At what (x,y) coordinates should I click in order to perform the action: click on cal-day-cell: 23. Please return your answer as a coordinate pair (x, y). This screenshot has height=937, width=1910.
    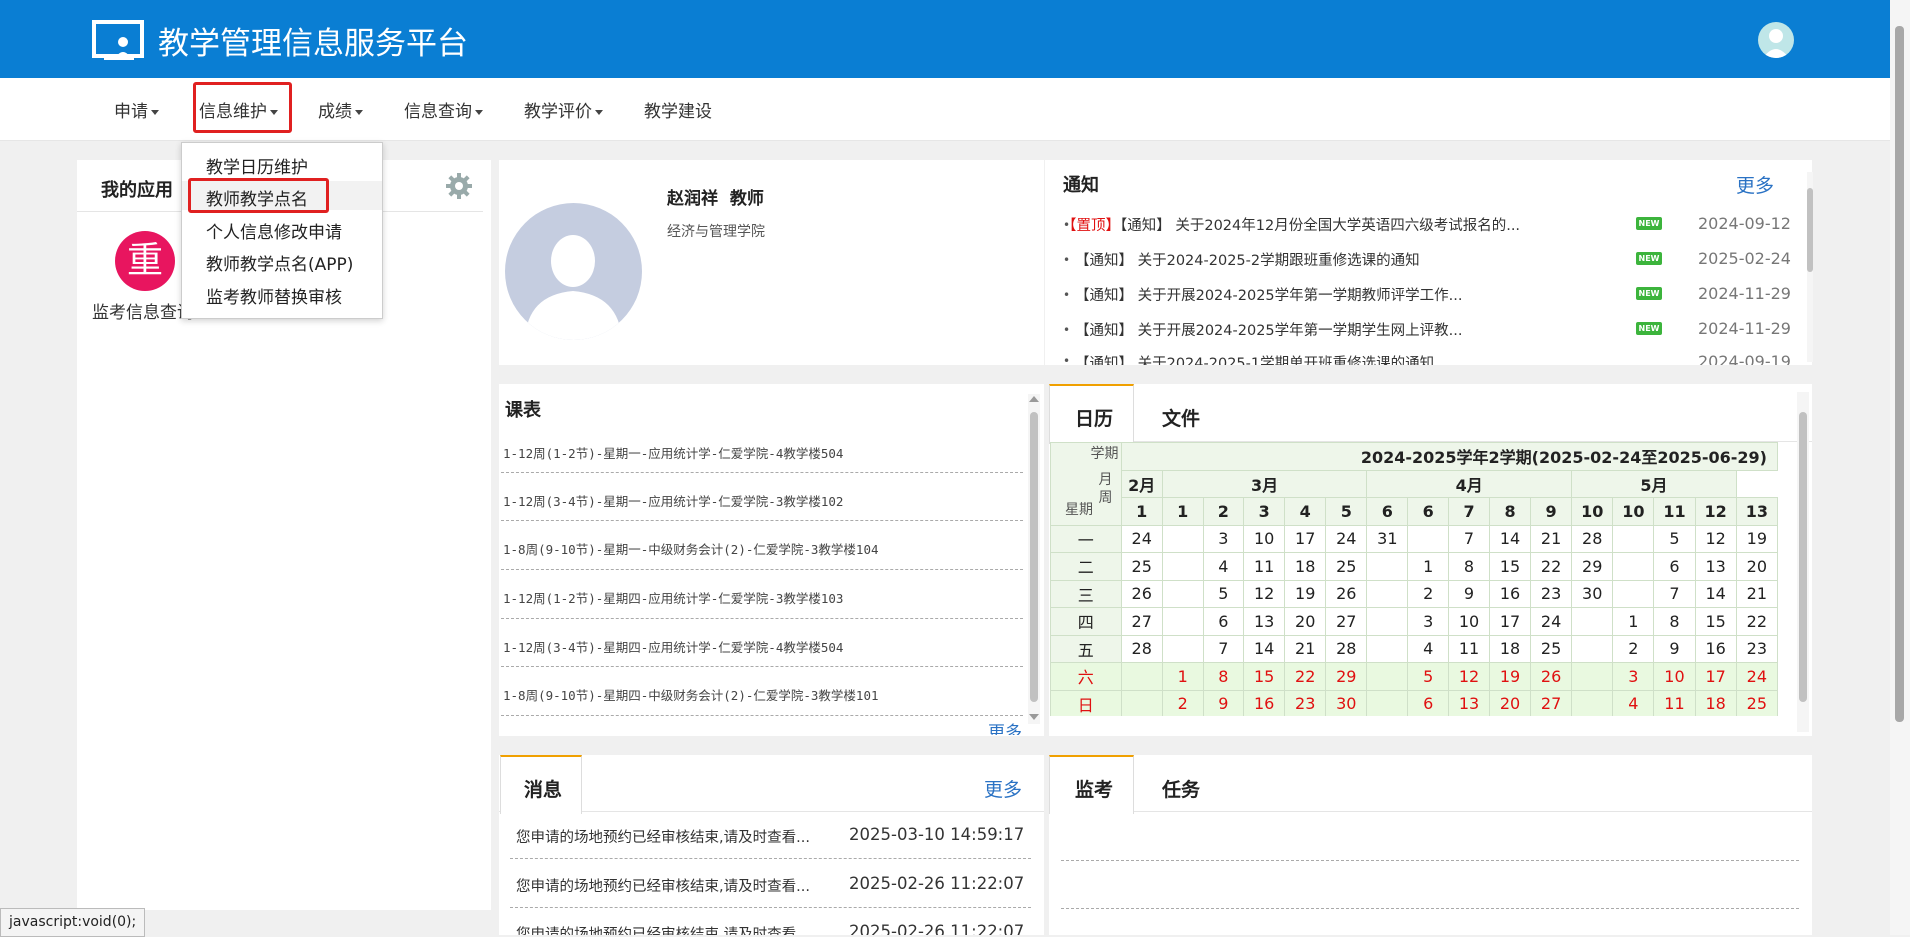
    Looking at the image, I should click on (1305, 702).